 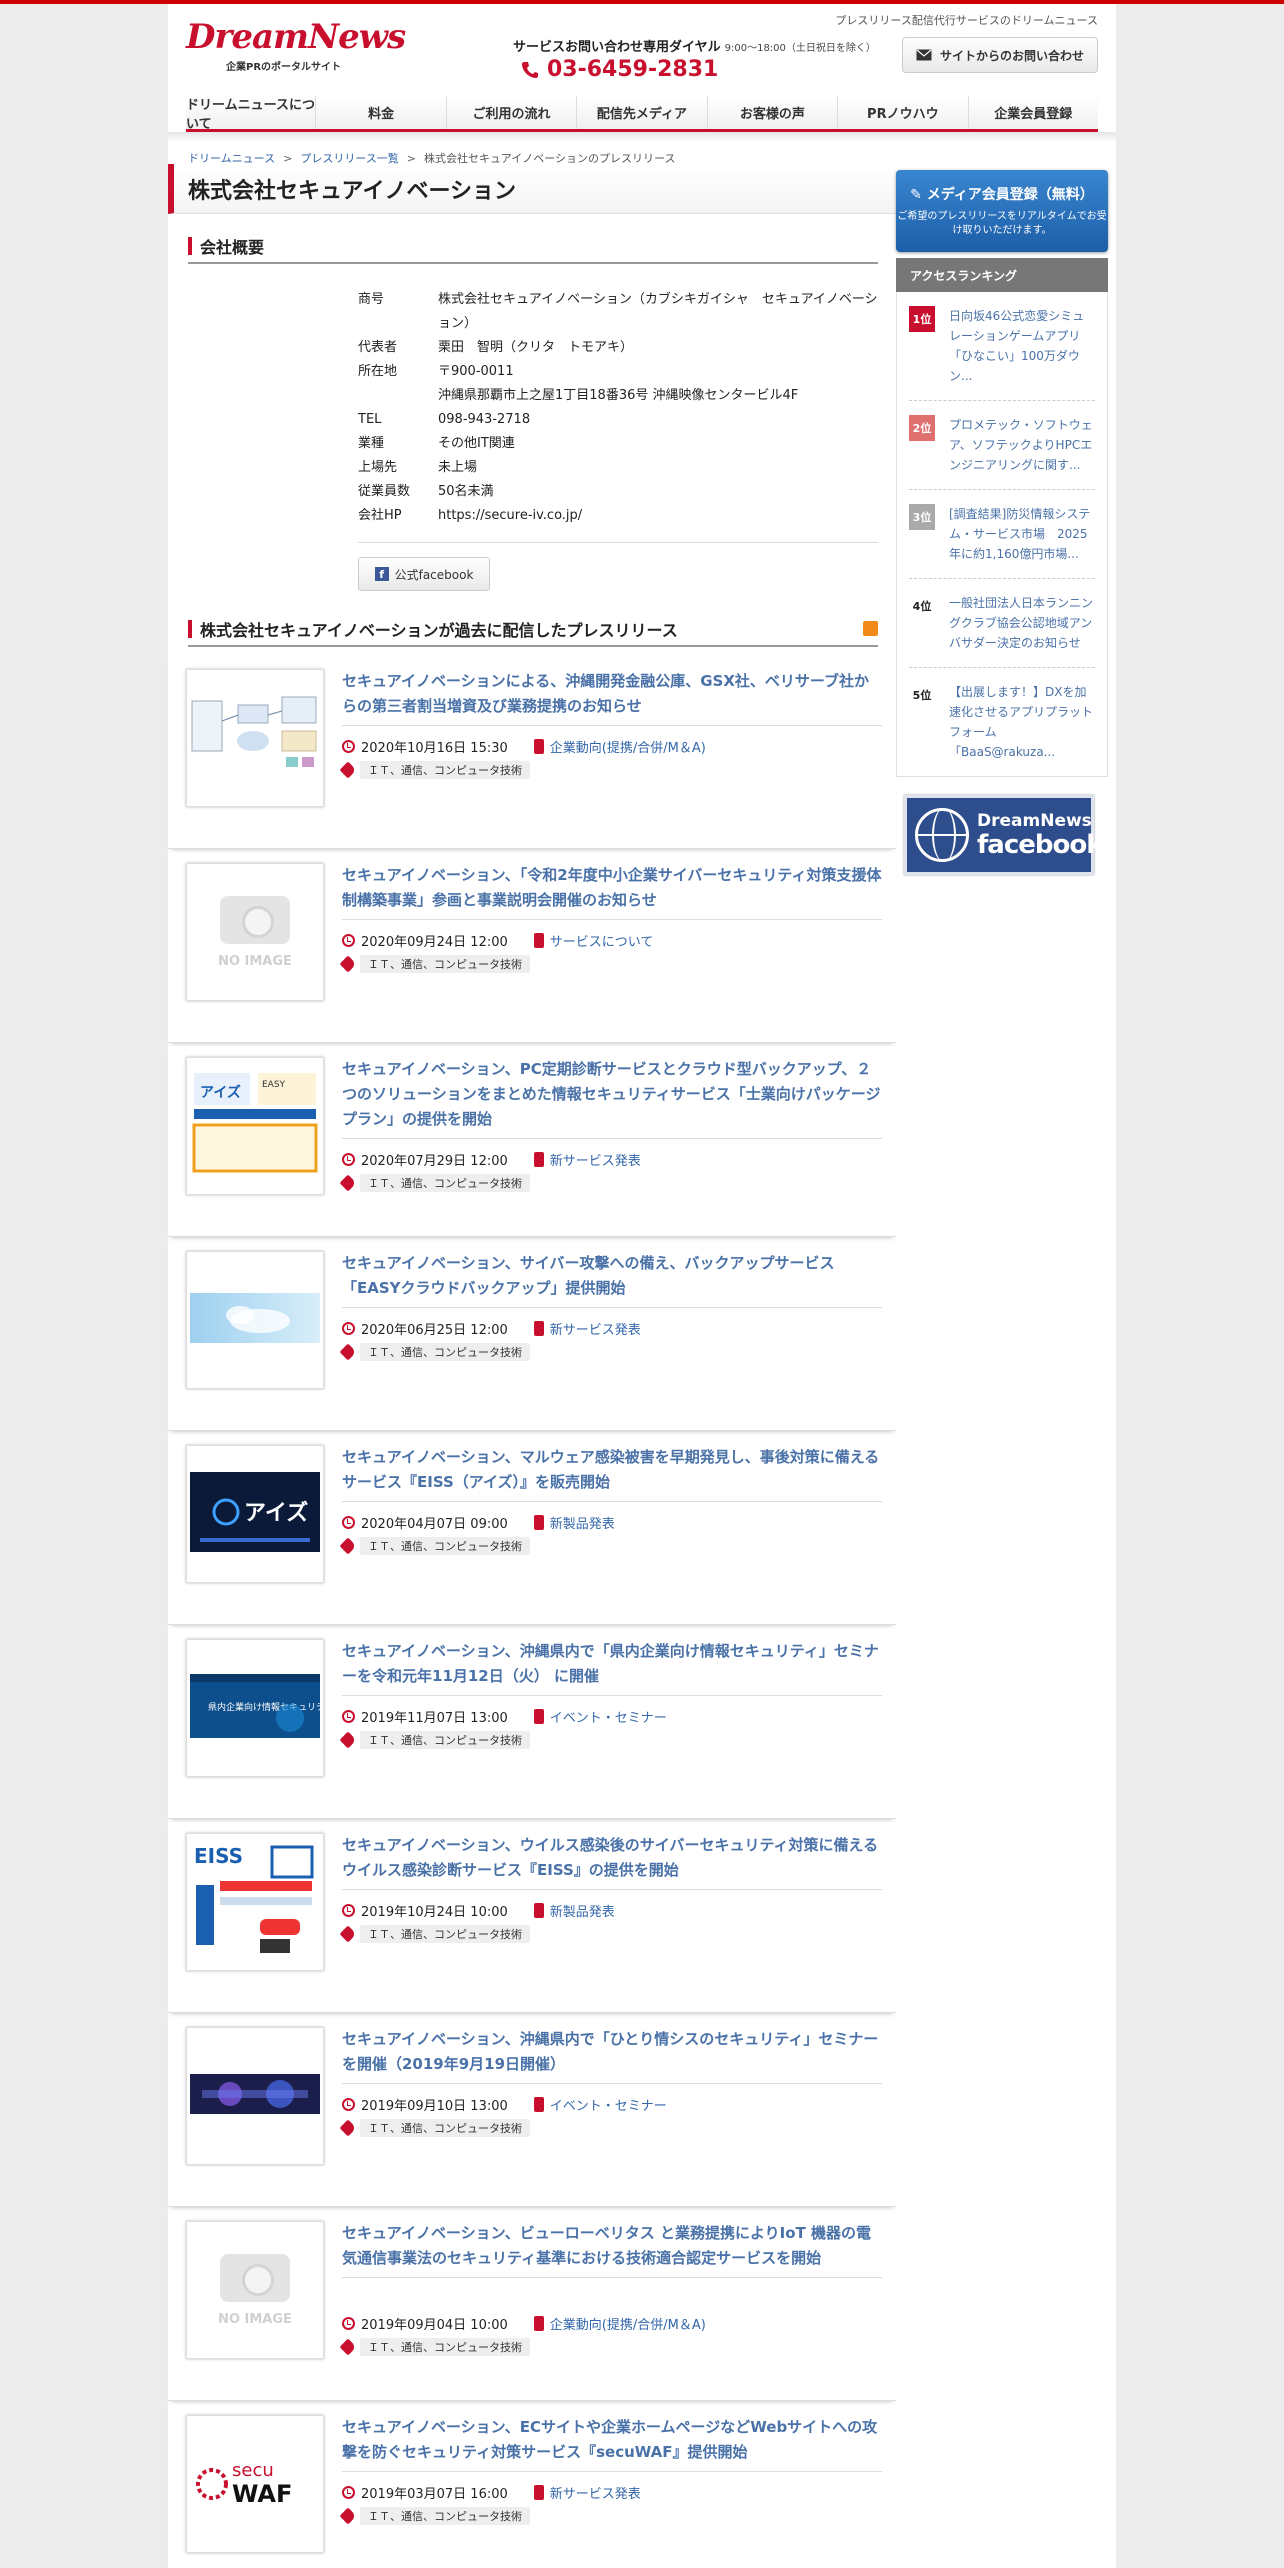 I want to click on press-meta: 2019年11月07日 13:00 イベント・セミナー, so click(x=504, y=1716).